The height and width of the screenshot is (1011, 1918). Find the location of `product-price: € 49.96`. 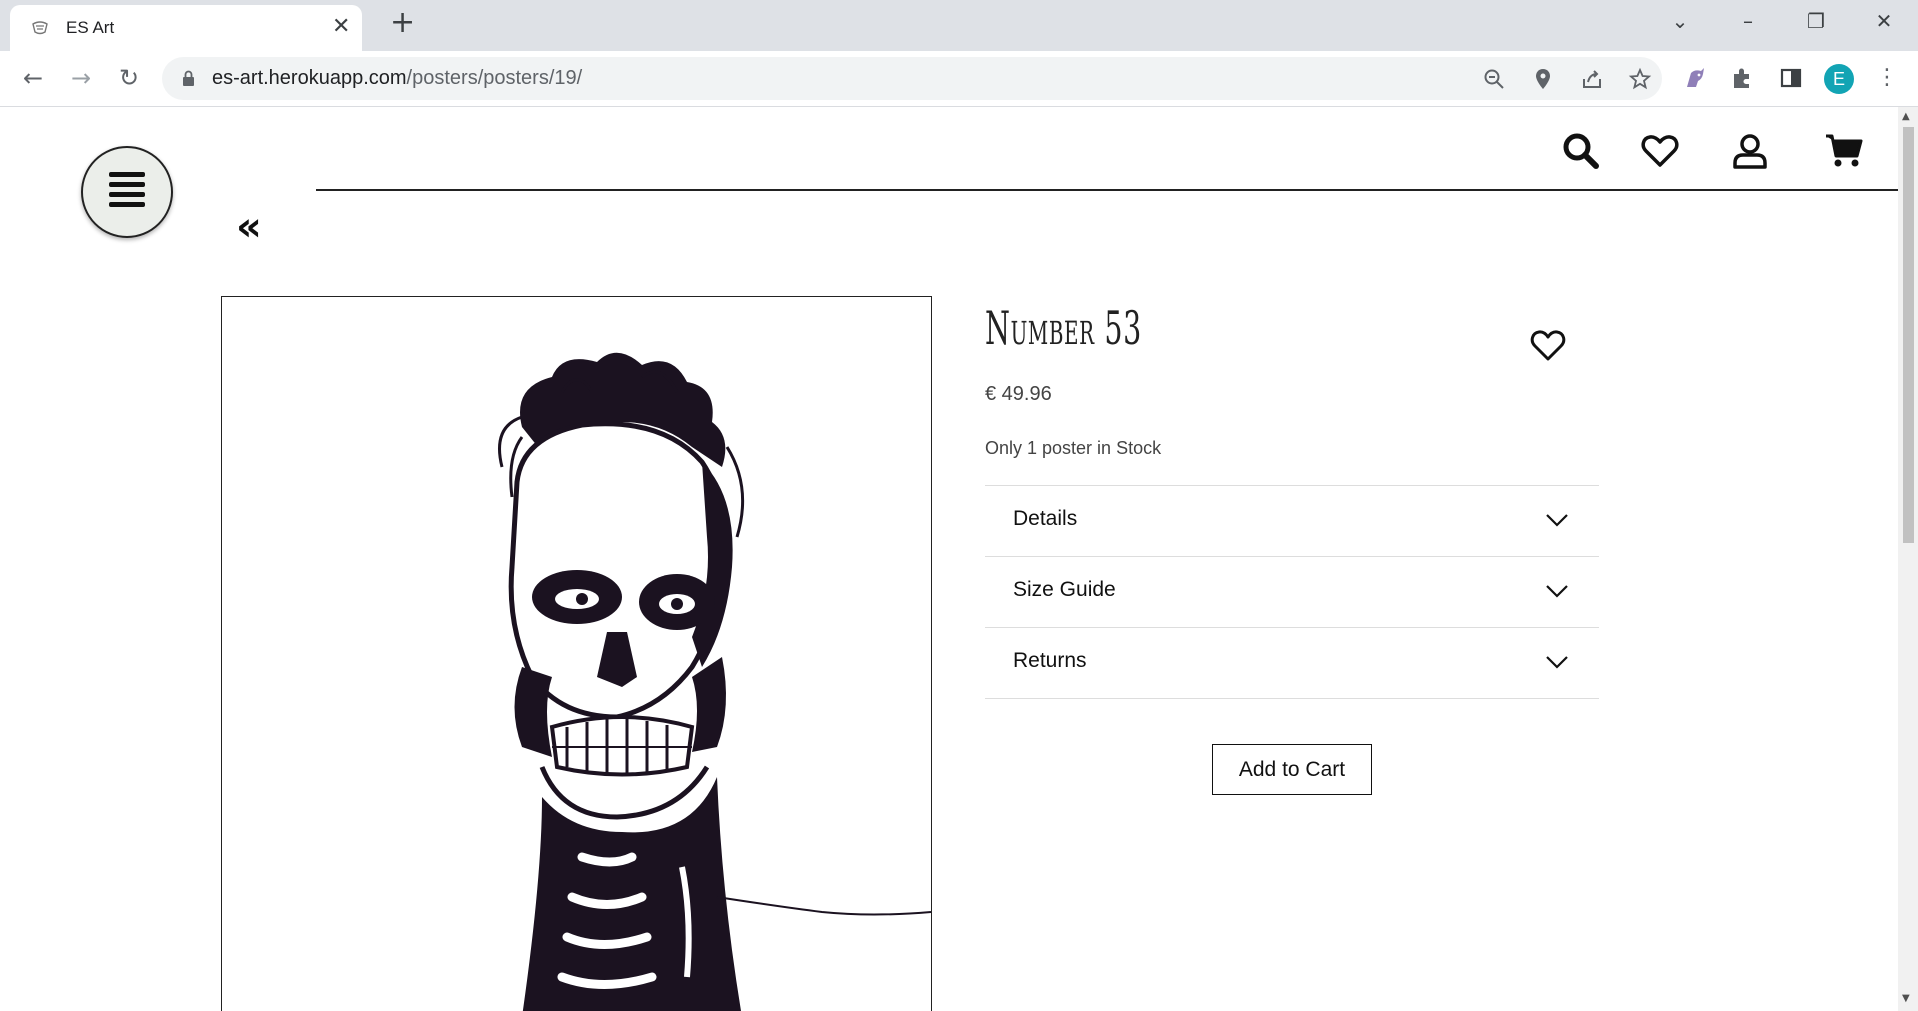

product-price: € 49.96 is located at coordinates (1018, 394).